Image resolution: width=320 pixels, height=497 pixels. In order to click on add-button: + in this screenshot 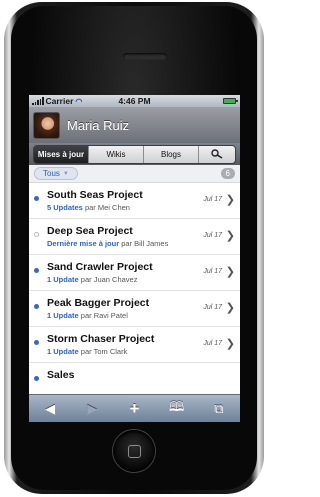, I will do `click(134, 409)`.